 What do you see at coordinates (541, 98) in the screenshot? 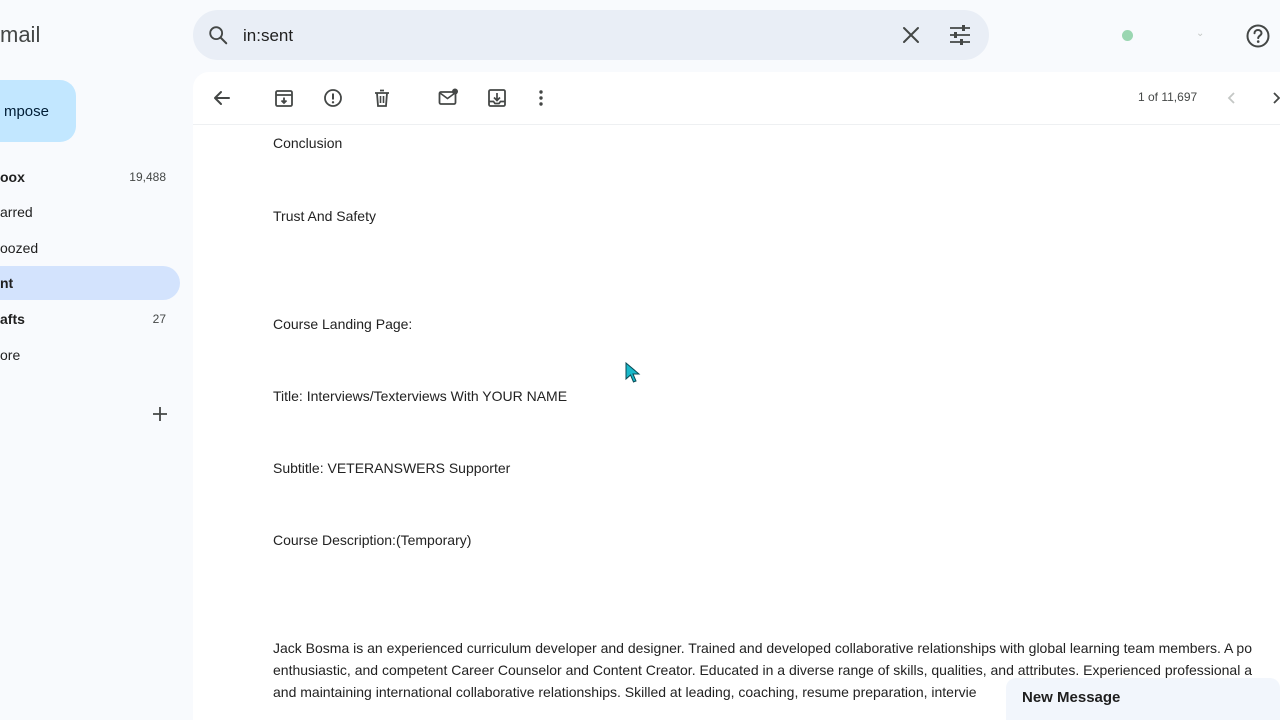
I see `more-vert-icon` at bounding box center [541, 98].